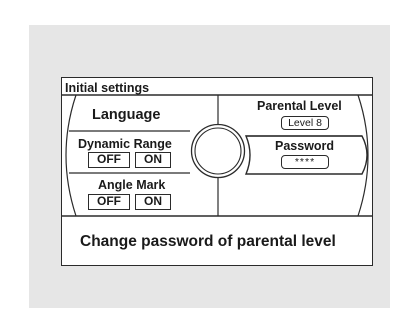 The width and height of the screenshot is (416, 329). I want to click on dynamic-range-label: Dynamic Range, so click(125, 144).